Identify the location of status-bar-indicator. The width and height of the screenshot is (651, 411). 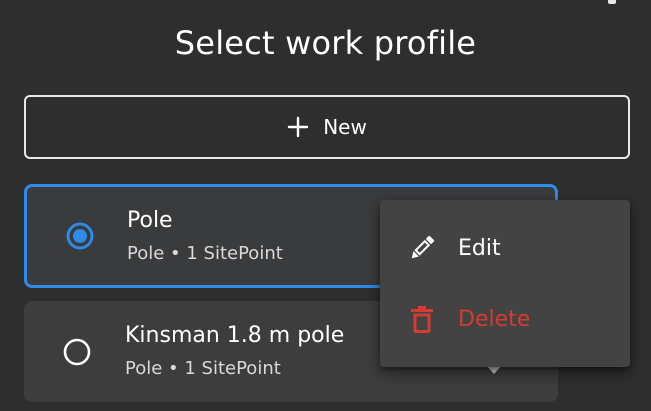
(612, 2).